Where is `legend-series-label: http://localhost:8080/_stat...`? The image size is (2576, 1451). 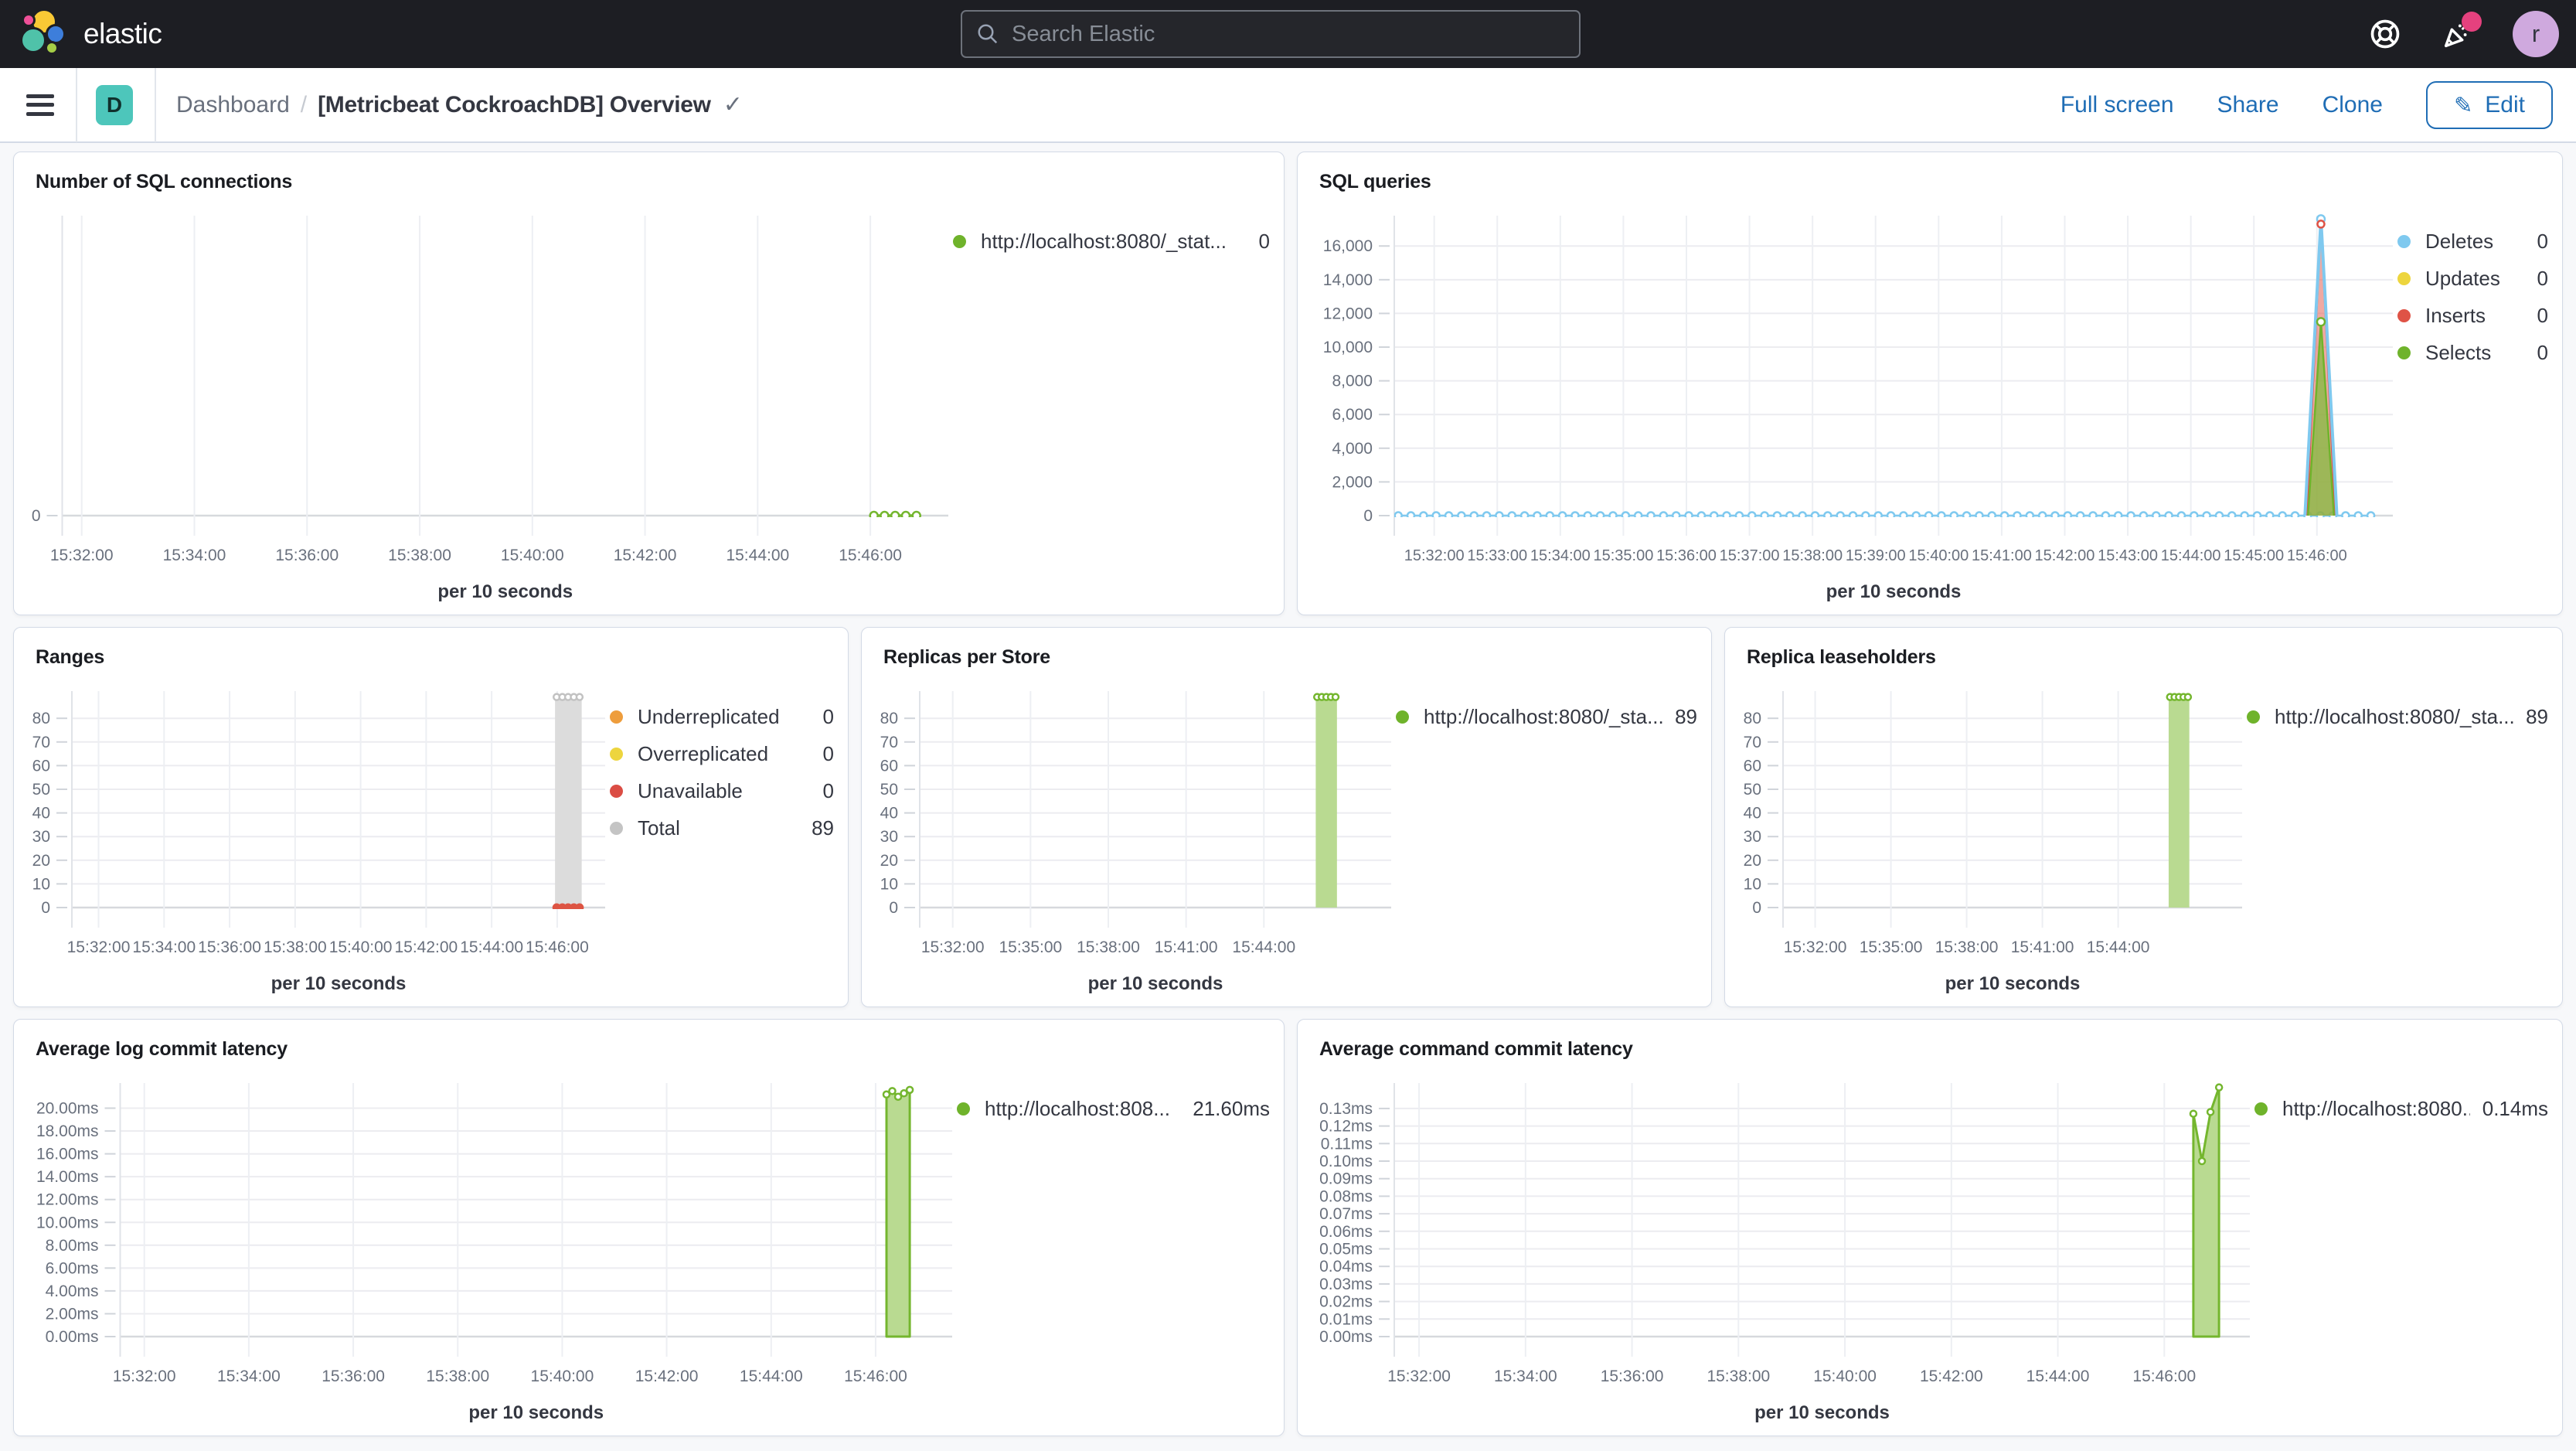
legend-series-label: http://localhost:8080/_stat... is located at coordinates (1104, 242).